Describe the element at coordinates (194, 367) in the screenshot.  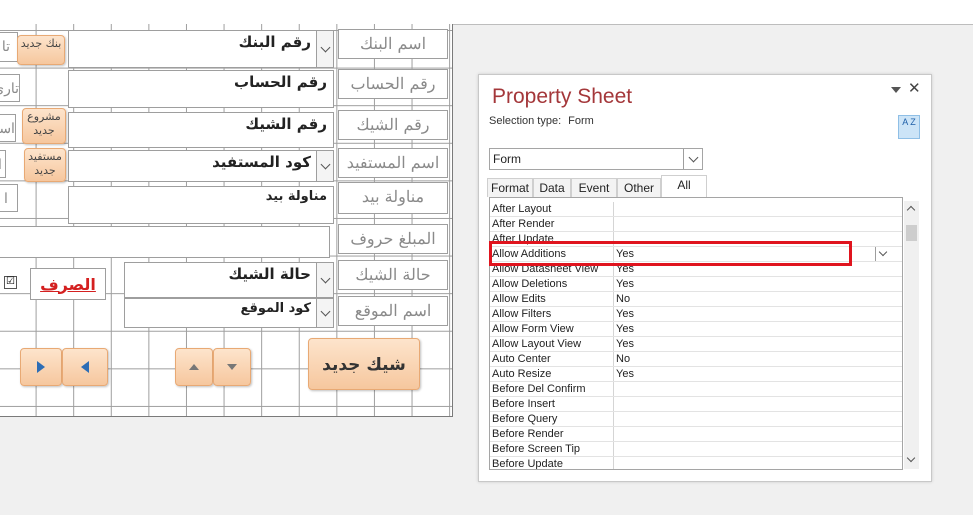
I see `move-up-button` at that location.